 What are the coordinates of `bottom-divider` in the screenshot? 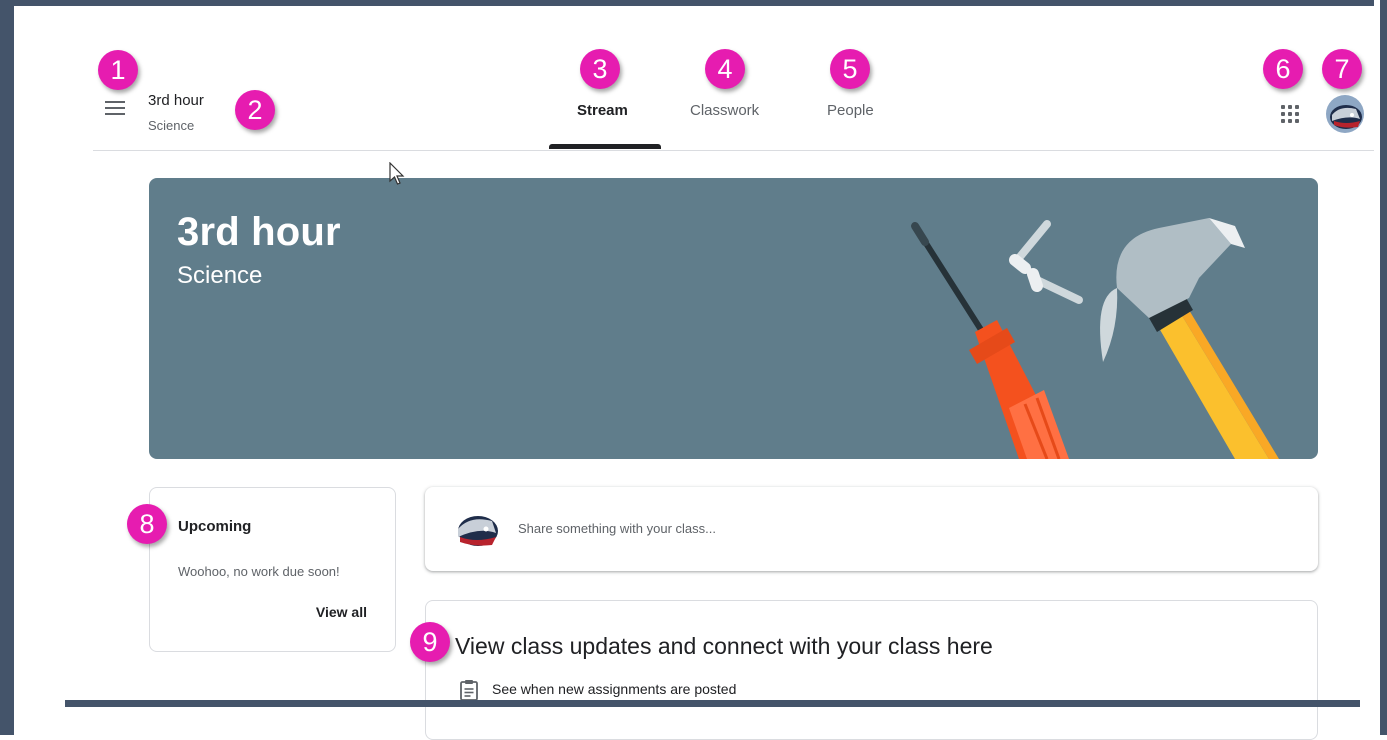 It's located at (712, 703).